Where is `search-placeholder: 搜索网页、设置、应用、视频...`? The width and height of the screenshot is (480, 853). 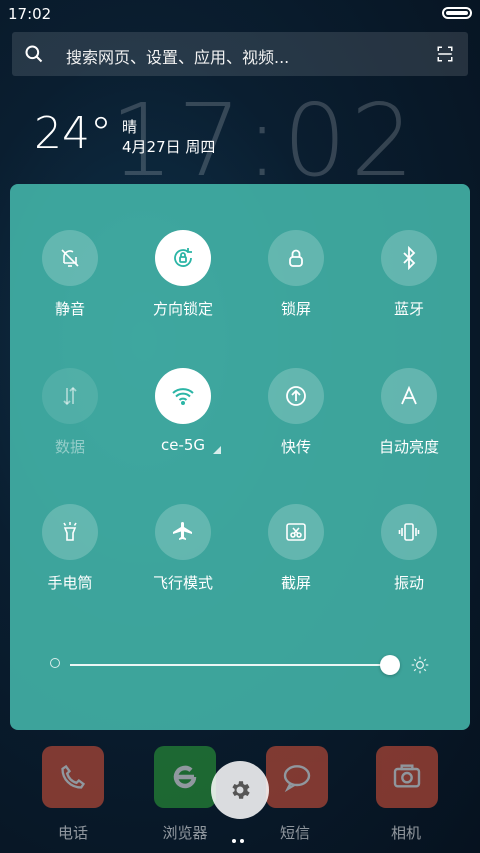 search-placeholder: 搜索网页、设置、应用、视频... is located at coordinates (177, 56).